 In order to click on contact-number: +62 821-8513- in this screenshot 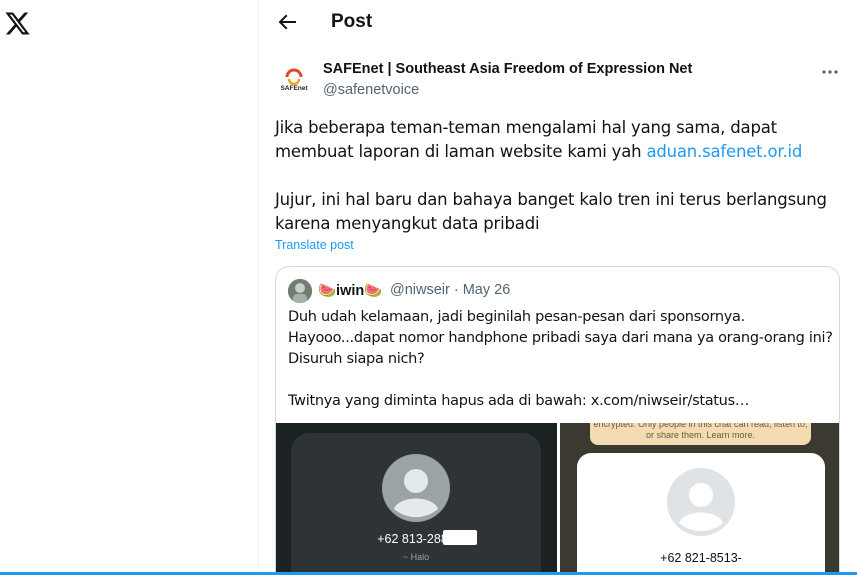, I will do `click(701, 558)`.